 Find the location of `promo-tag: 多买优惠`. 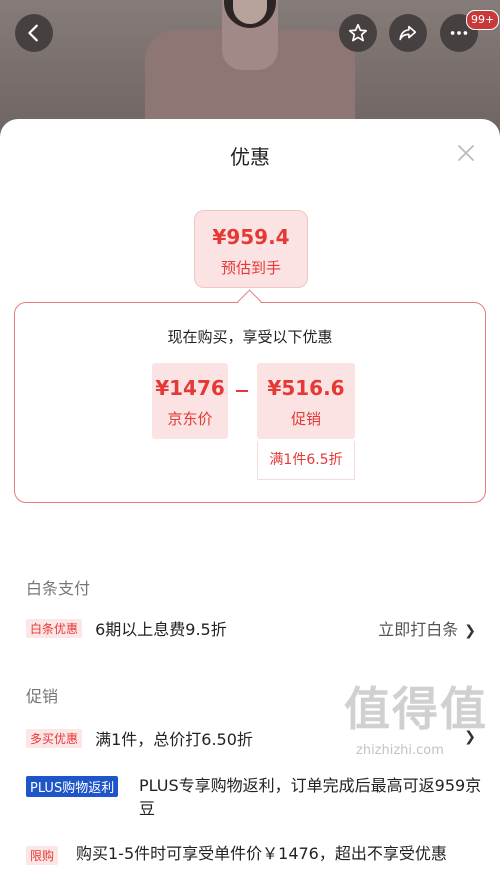

promo-tag: 多买优惠 is located at coordinates (54, 738).